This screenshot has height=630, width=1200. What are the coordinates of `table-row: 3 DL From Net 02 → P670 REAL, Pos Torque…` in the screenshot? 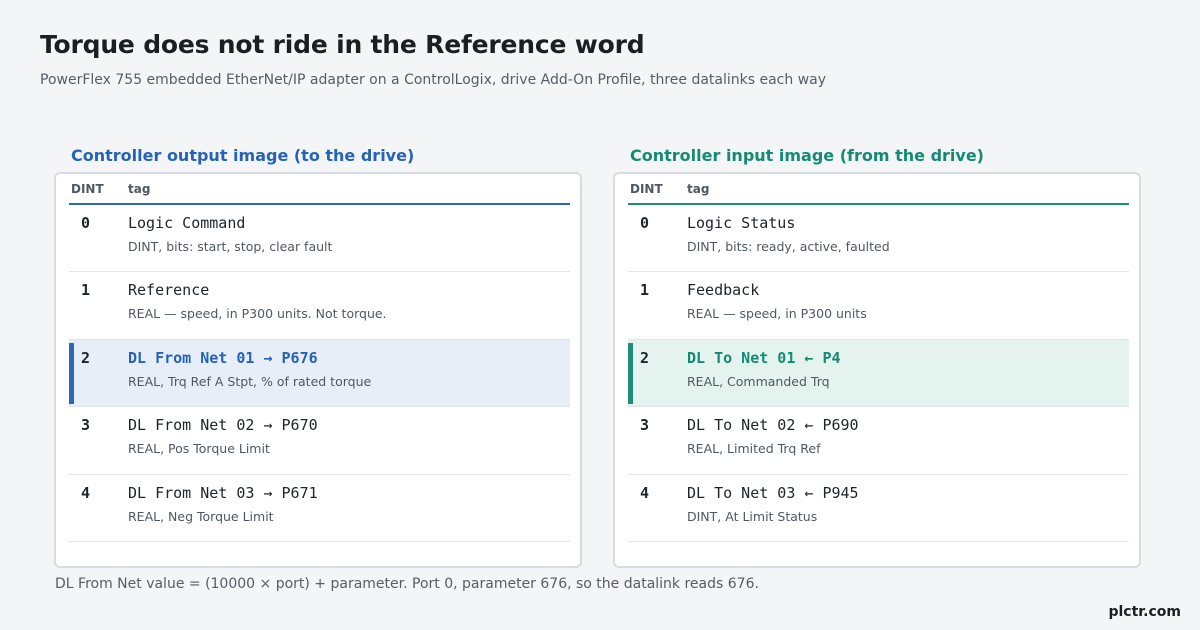 It's located at (319, 441).